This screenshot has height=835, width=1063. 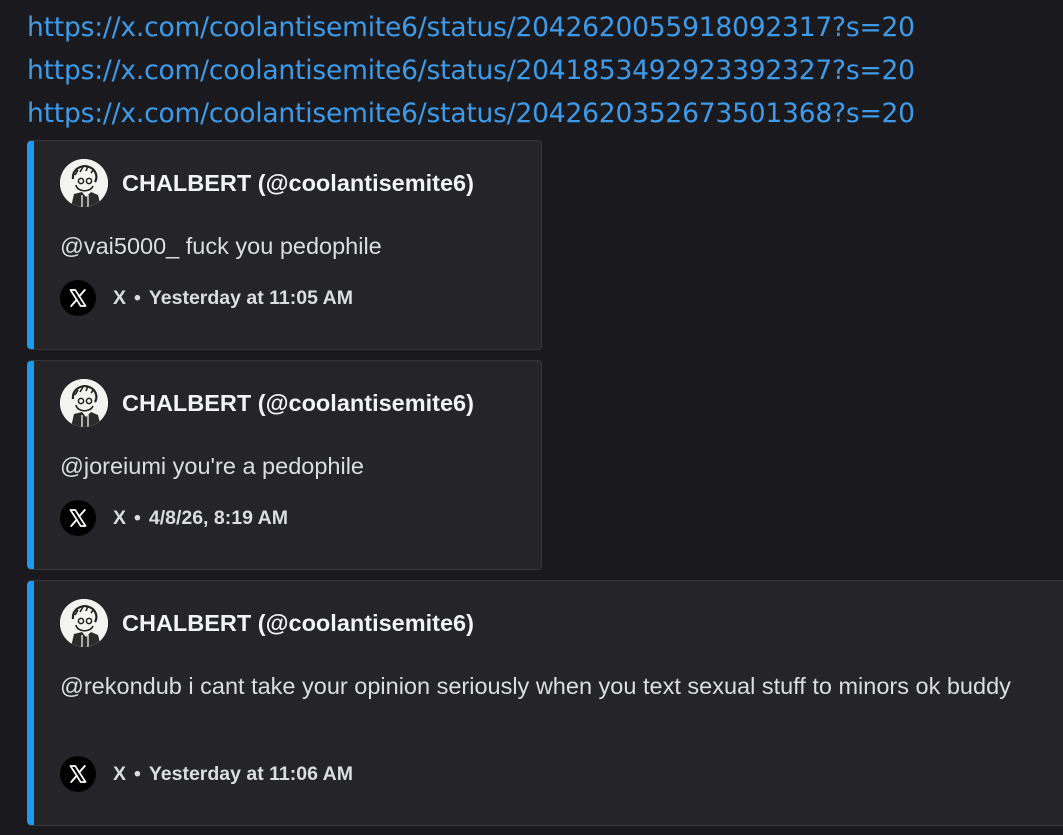 What do you see at coordinates (250, 773) in the screenshot?
I see `tweet-timestamp: Yesterday at 11:06 AM` at bounding box center [250, 773].